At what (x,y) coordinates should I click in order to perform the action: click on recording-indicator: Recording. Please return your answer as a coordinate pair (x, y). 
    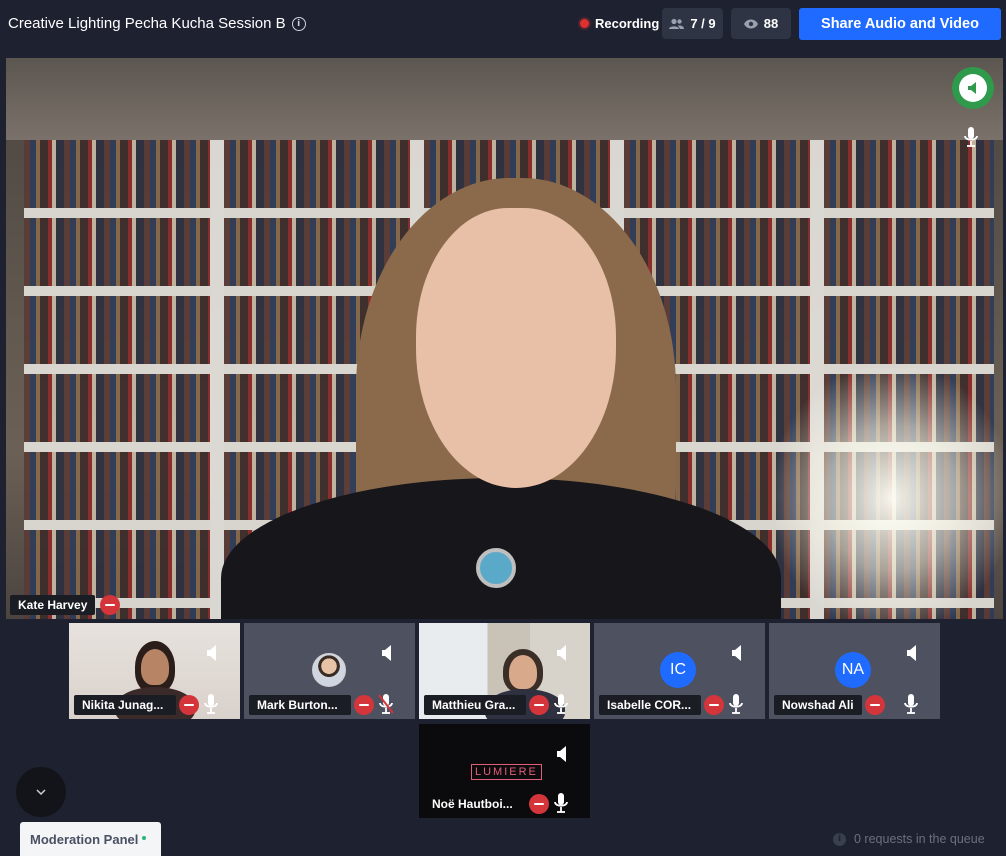
    Looking at the image, I should click on (619, 23).